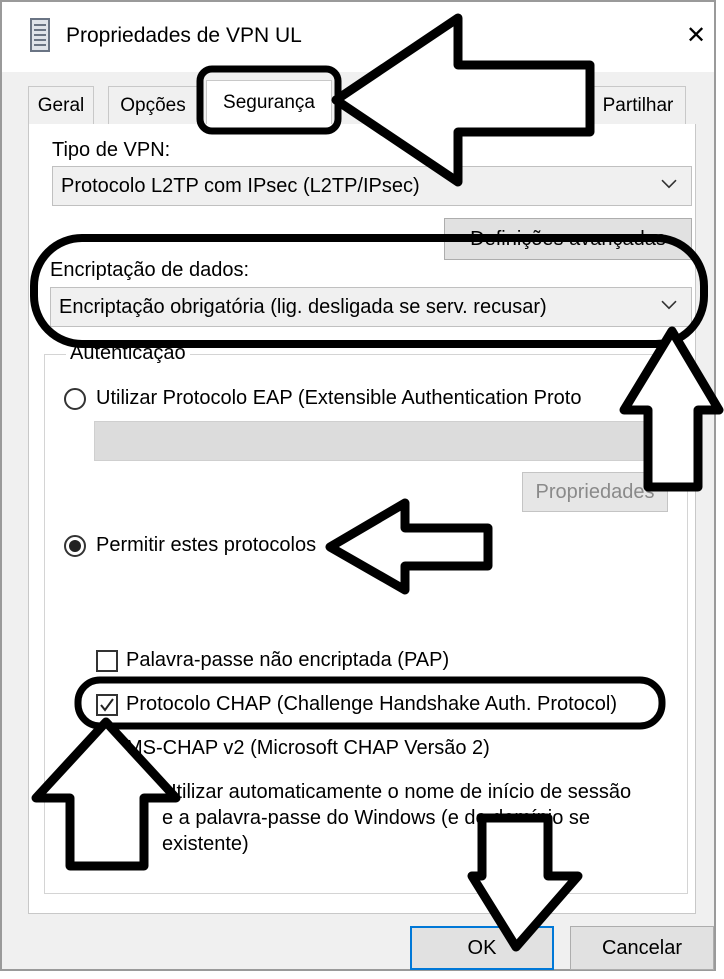  Describe the element at coordinates (107, 661) in the screenshot. I see `pap-checkbox` at that location.